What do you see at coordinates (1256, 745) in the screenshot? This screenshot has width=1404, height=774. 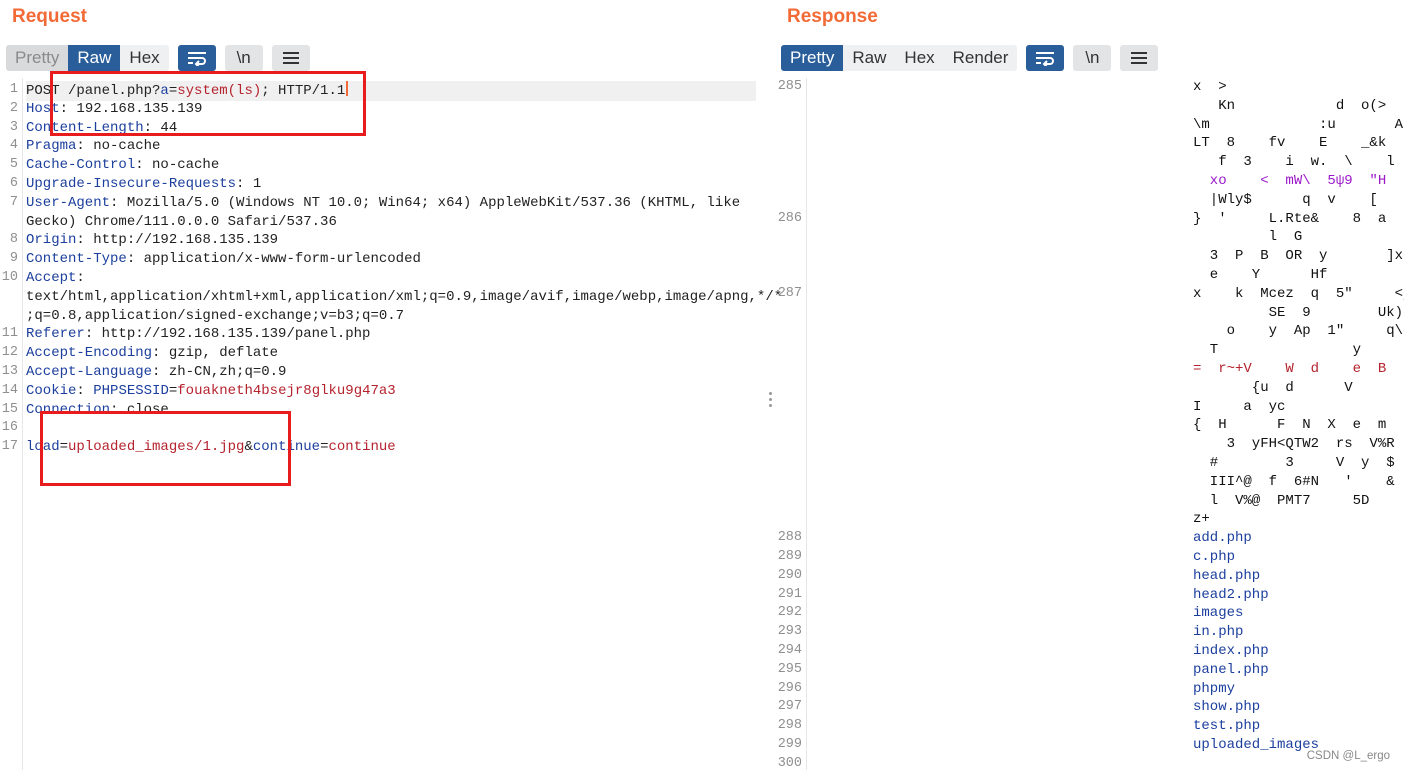 I see `file-list-item: uploaded_images` at bounding box center [1256, 745].